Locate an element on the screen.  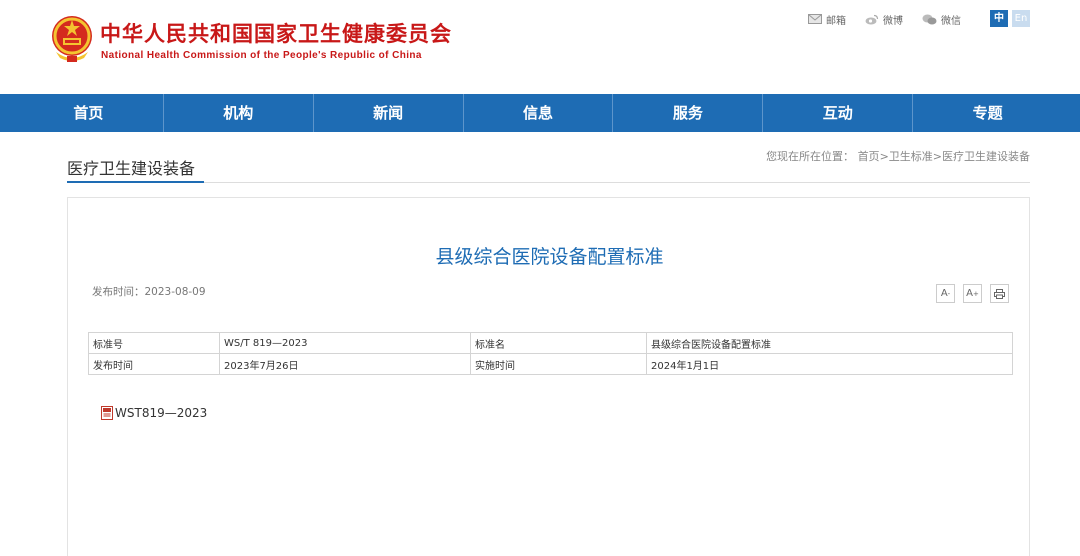
nav-item-services: 服务 is located at coordinates (688, 113).